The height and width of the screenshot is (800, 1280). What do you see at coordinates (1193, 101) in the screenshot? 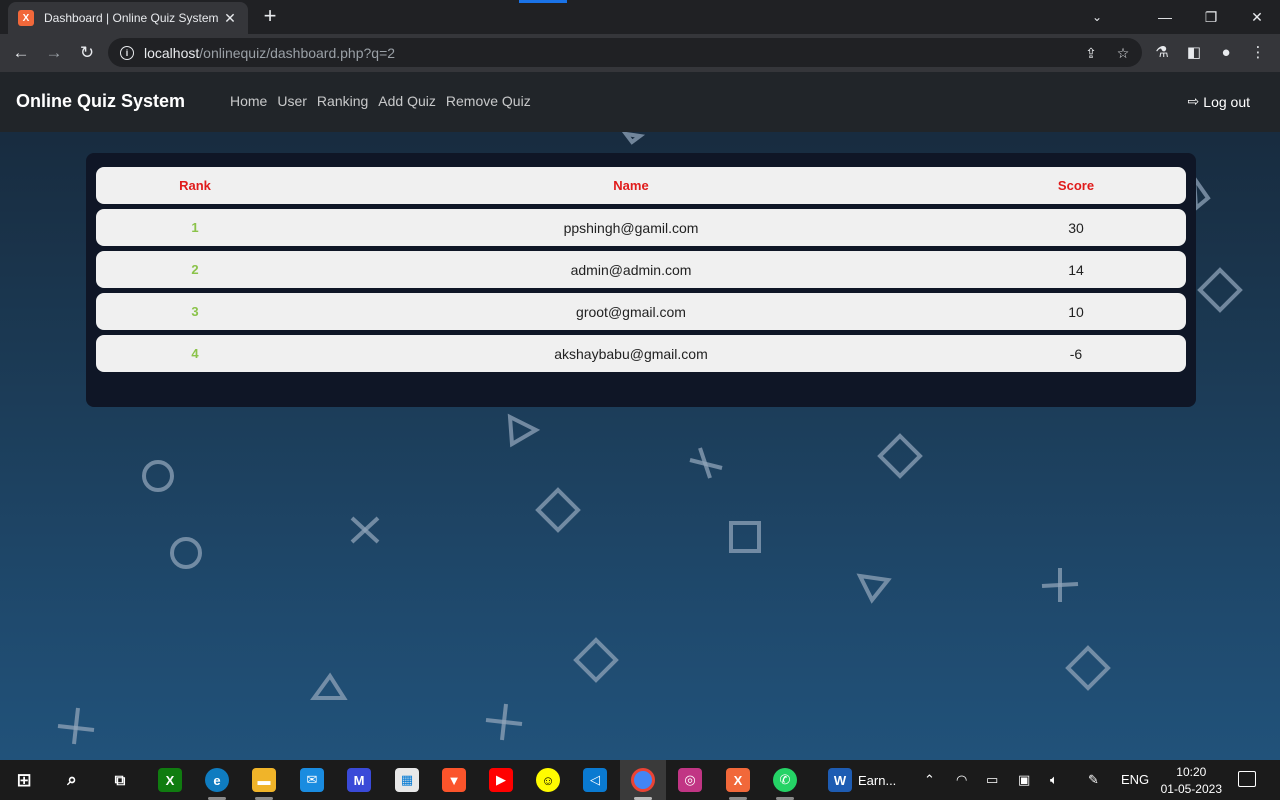
I see `sign-out-icon: ⇨` at bounding box center [1193, 101].